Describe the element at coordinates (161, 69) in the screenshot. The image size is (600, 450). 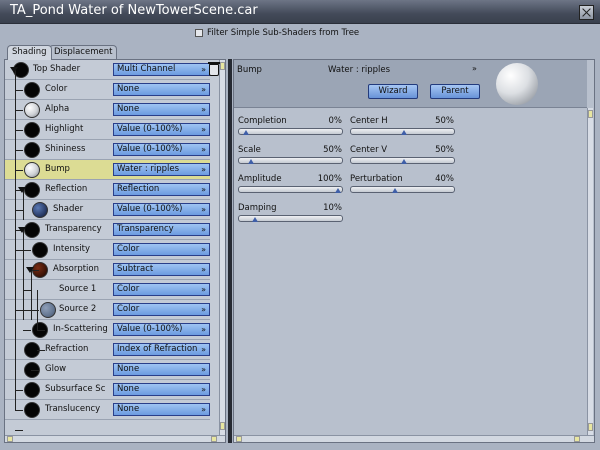
I see `shader-type-dropdown: Multi Channel »` at that location.